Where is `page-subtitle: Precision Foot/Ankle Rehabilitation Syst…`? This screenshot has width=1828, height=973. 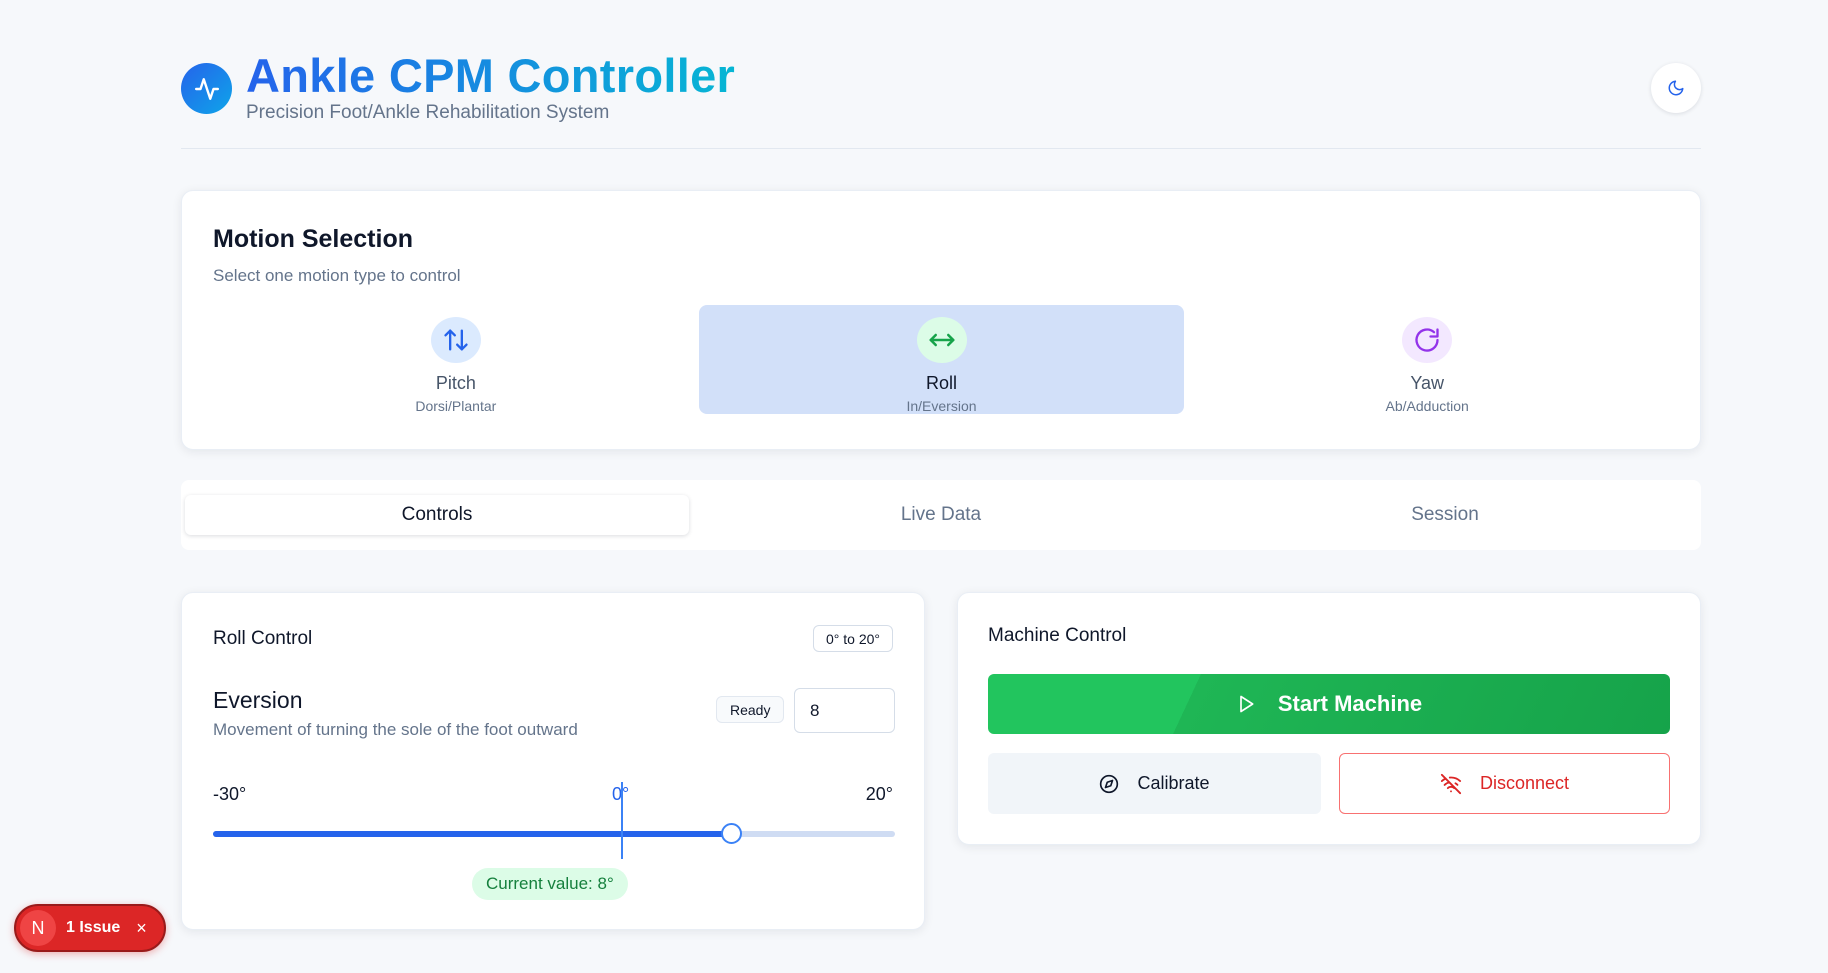 page-subtitle: Precision Foot/Ankle Rehabilitation Syst… is located at coordinates (428, 112).